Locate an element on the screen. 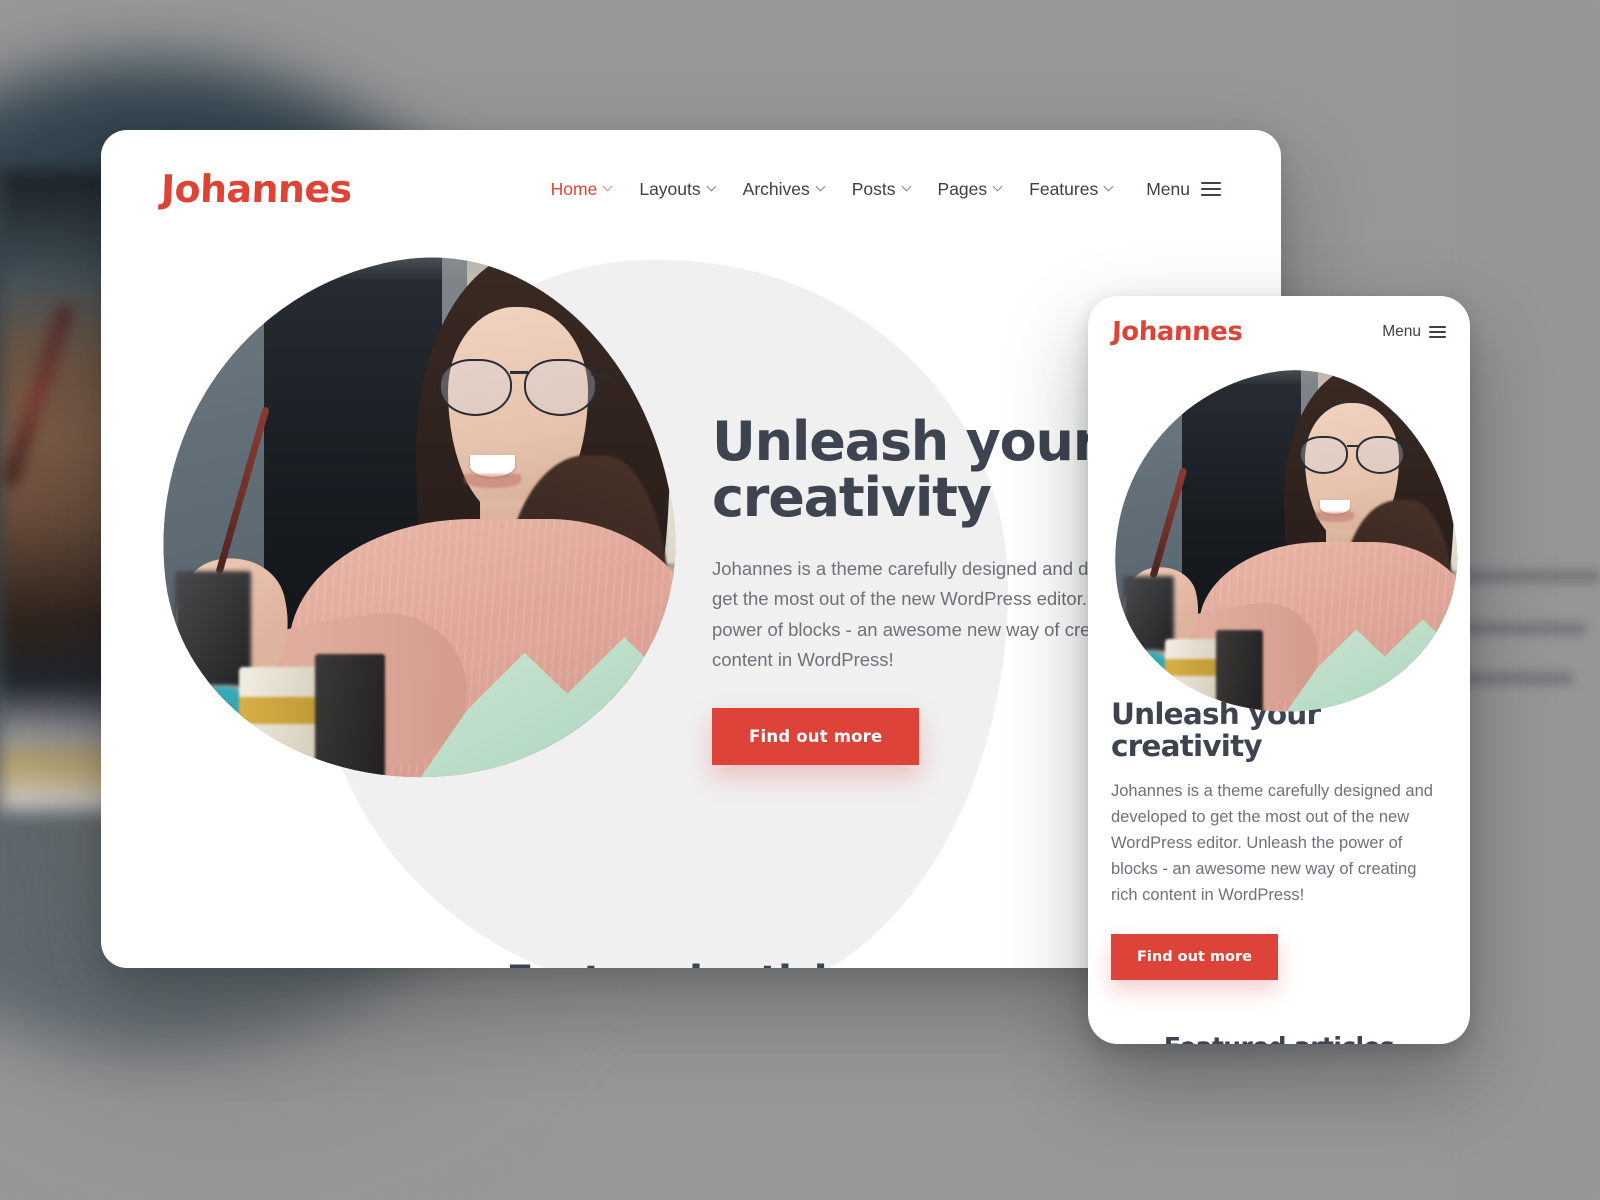 The height and width of the screenshot is (1200, 1600). nav-item-pages: Pages is located at coordinates (970, 189).